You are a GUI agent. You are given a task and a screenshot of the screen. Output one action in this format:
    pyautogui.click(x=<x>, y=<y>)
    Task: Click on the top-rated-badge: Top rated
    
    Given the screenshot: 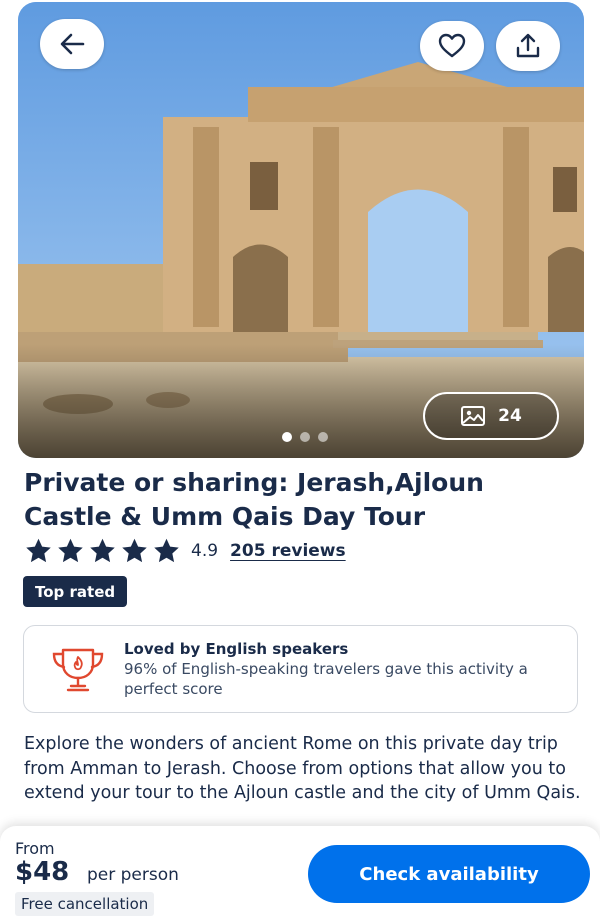 What is the action you would take?
    pyautogui.click(x=75, y=591)
    